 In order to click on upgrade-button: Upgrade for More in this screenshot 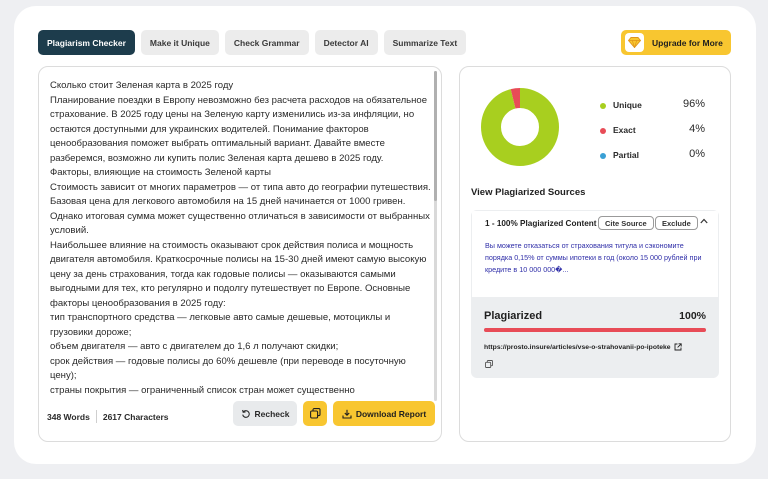, I will do `click(676, 42)`.